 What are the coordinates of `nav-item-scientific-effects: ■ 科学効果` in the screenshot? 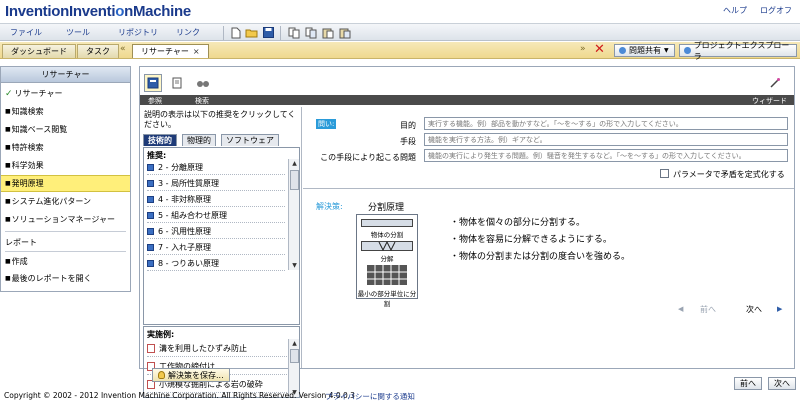 It's located at (65, 165).